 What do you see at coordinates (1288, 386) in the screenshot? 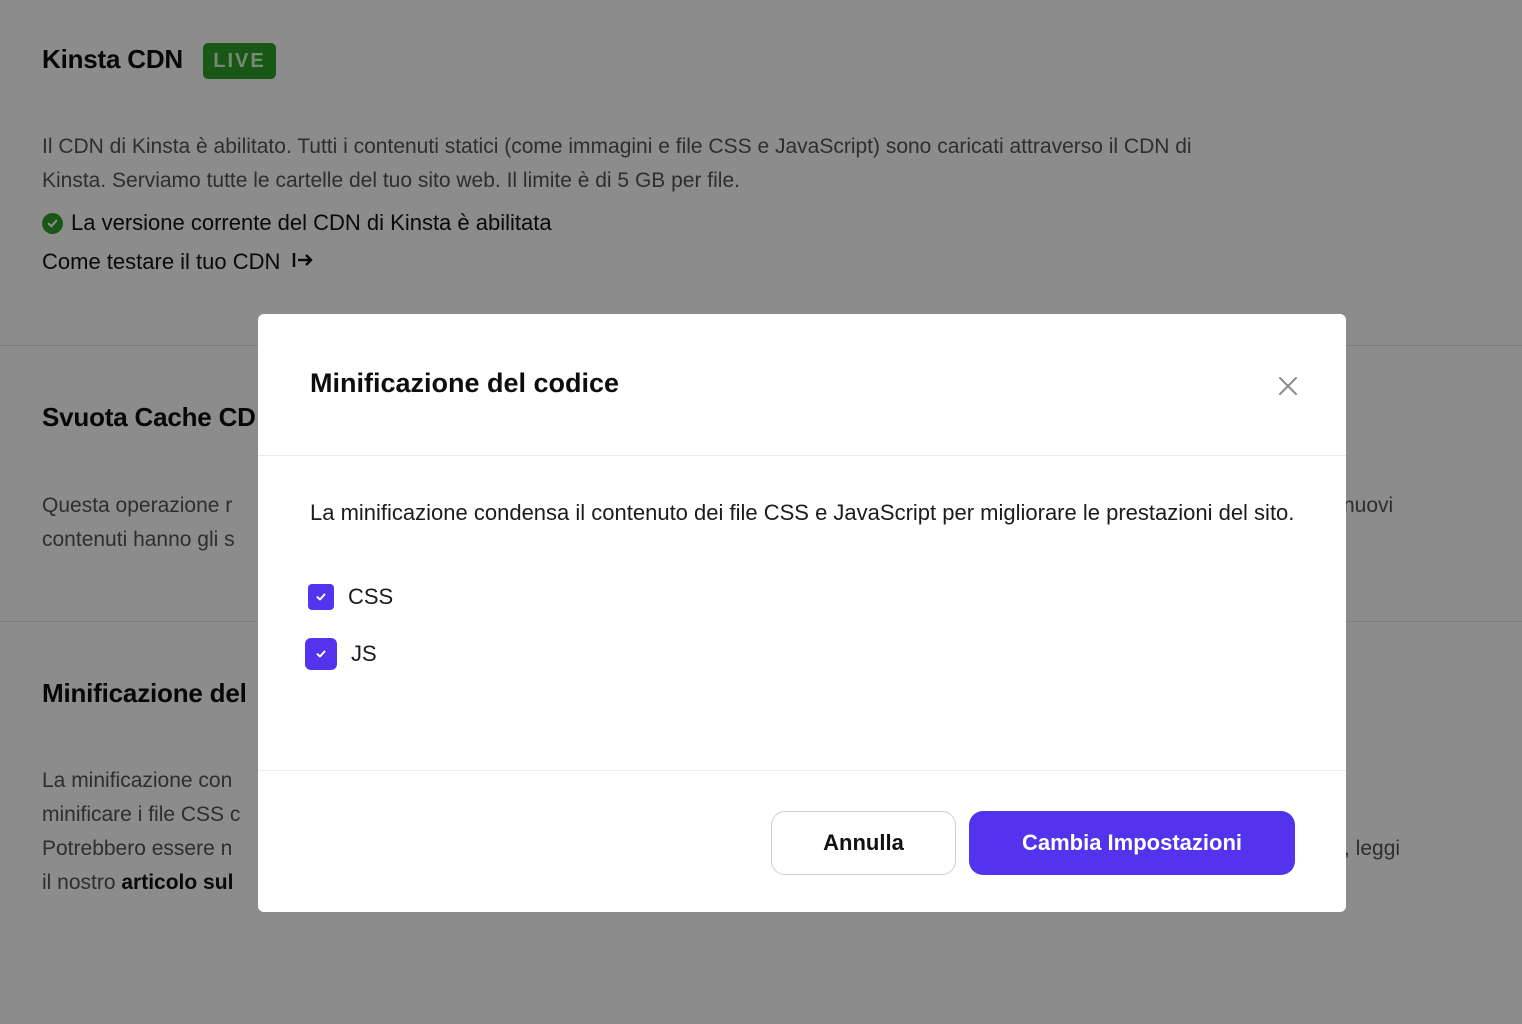
I see `close-icon` at bounding box center [1288, 386].